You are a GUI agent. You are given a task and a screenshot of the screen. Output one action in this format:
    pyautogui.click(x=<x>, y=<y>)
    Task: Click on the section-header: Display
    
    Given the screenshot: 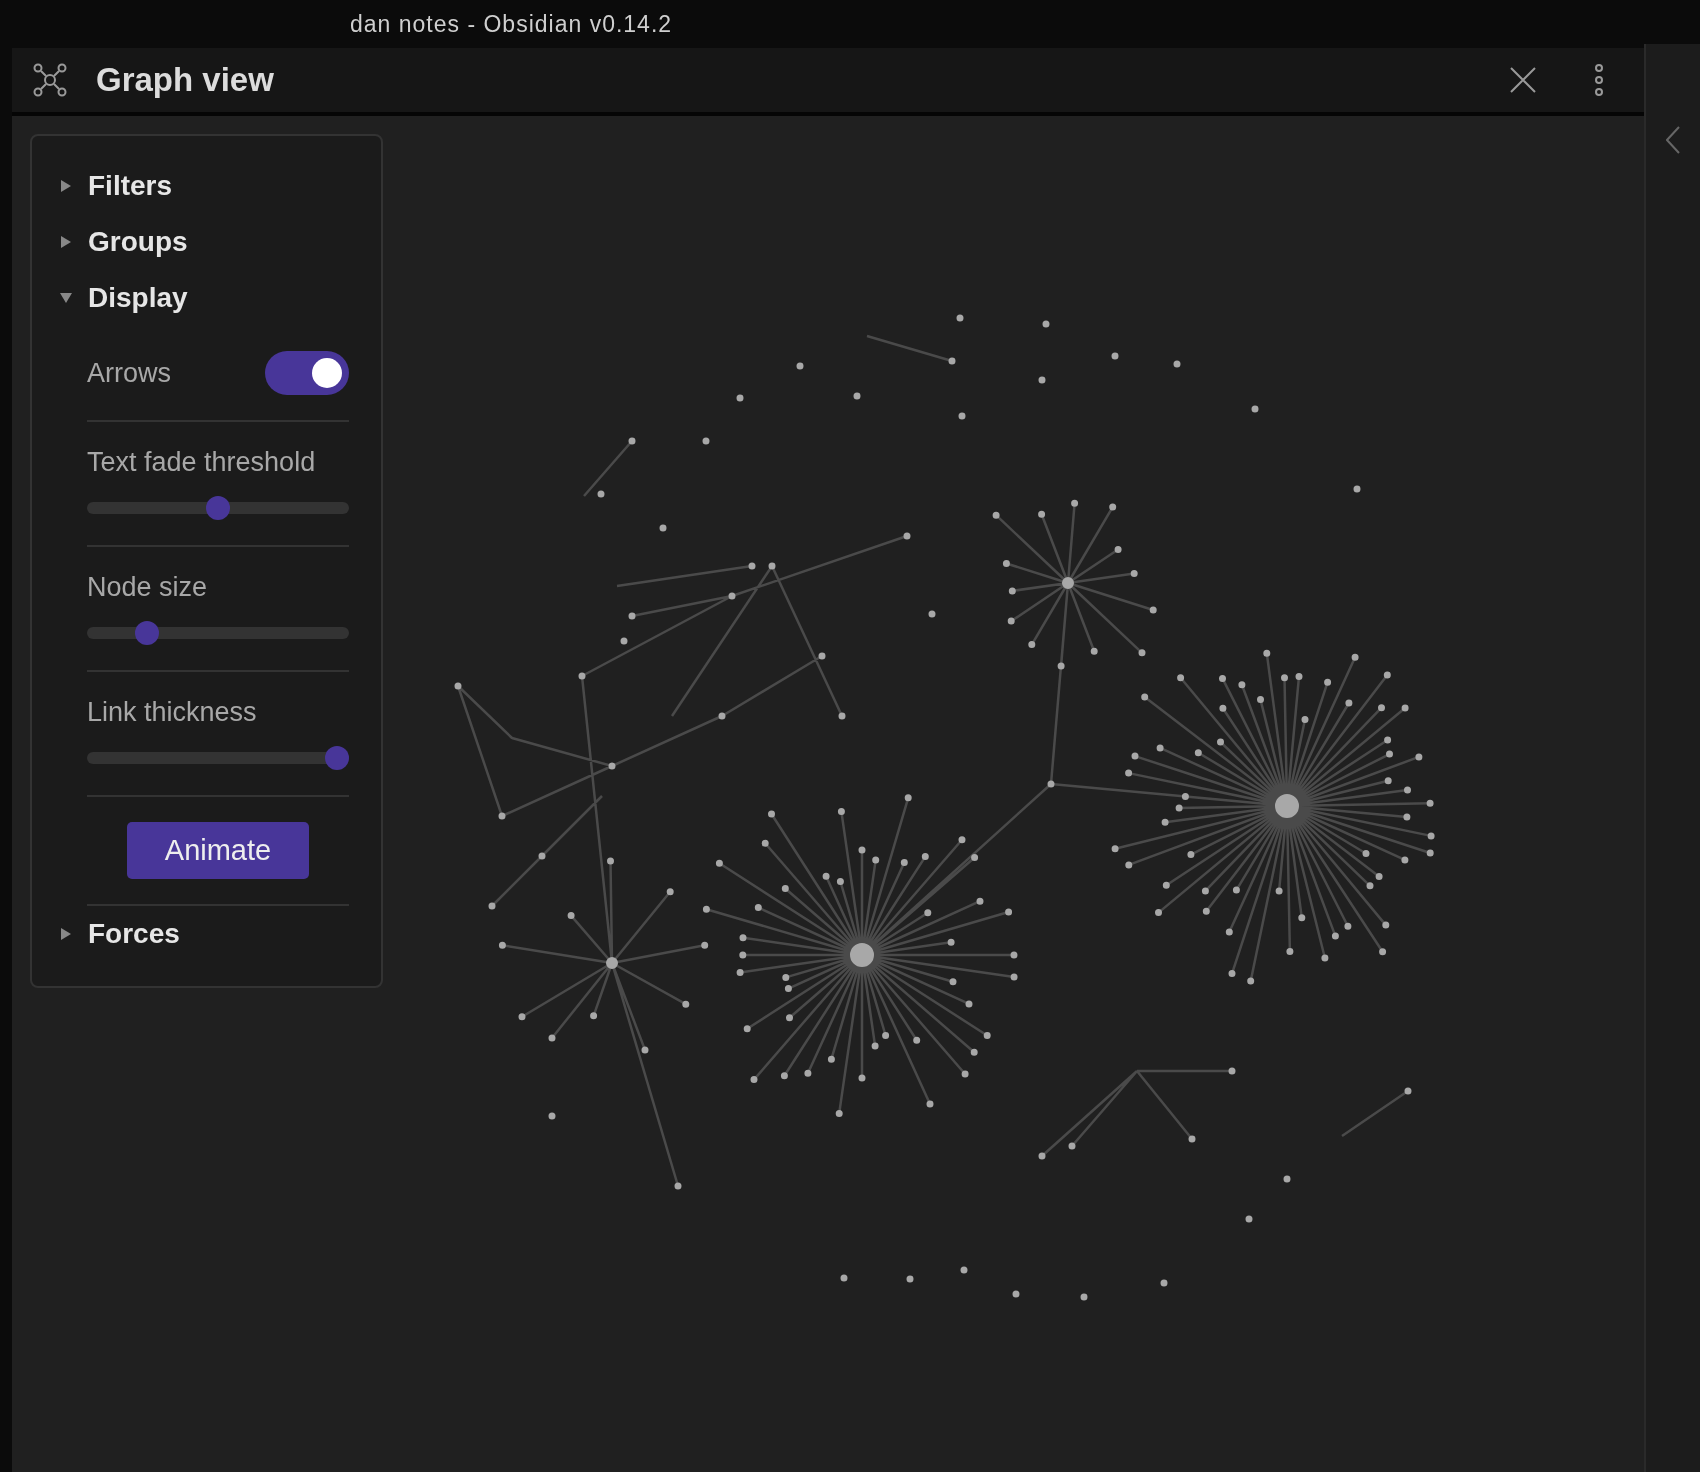 What is the action you would take?
    pyautogui.click(x=204, y=298)
    